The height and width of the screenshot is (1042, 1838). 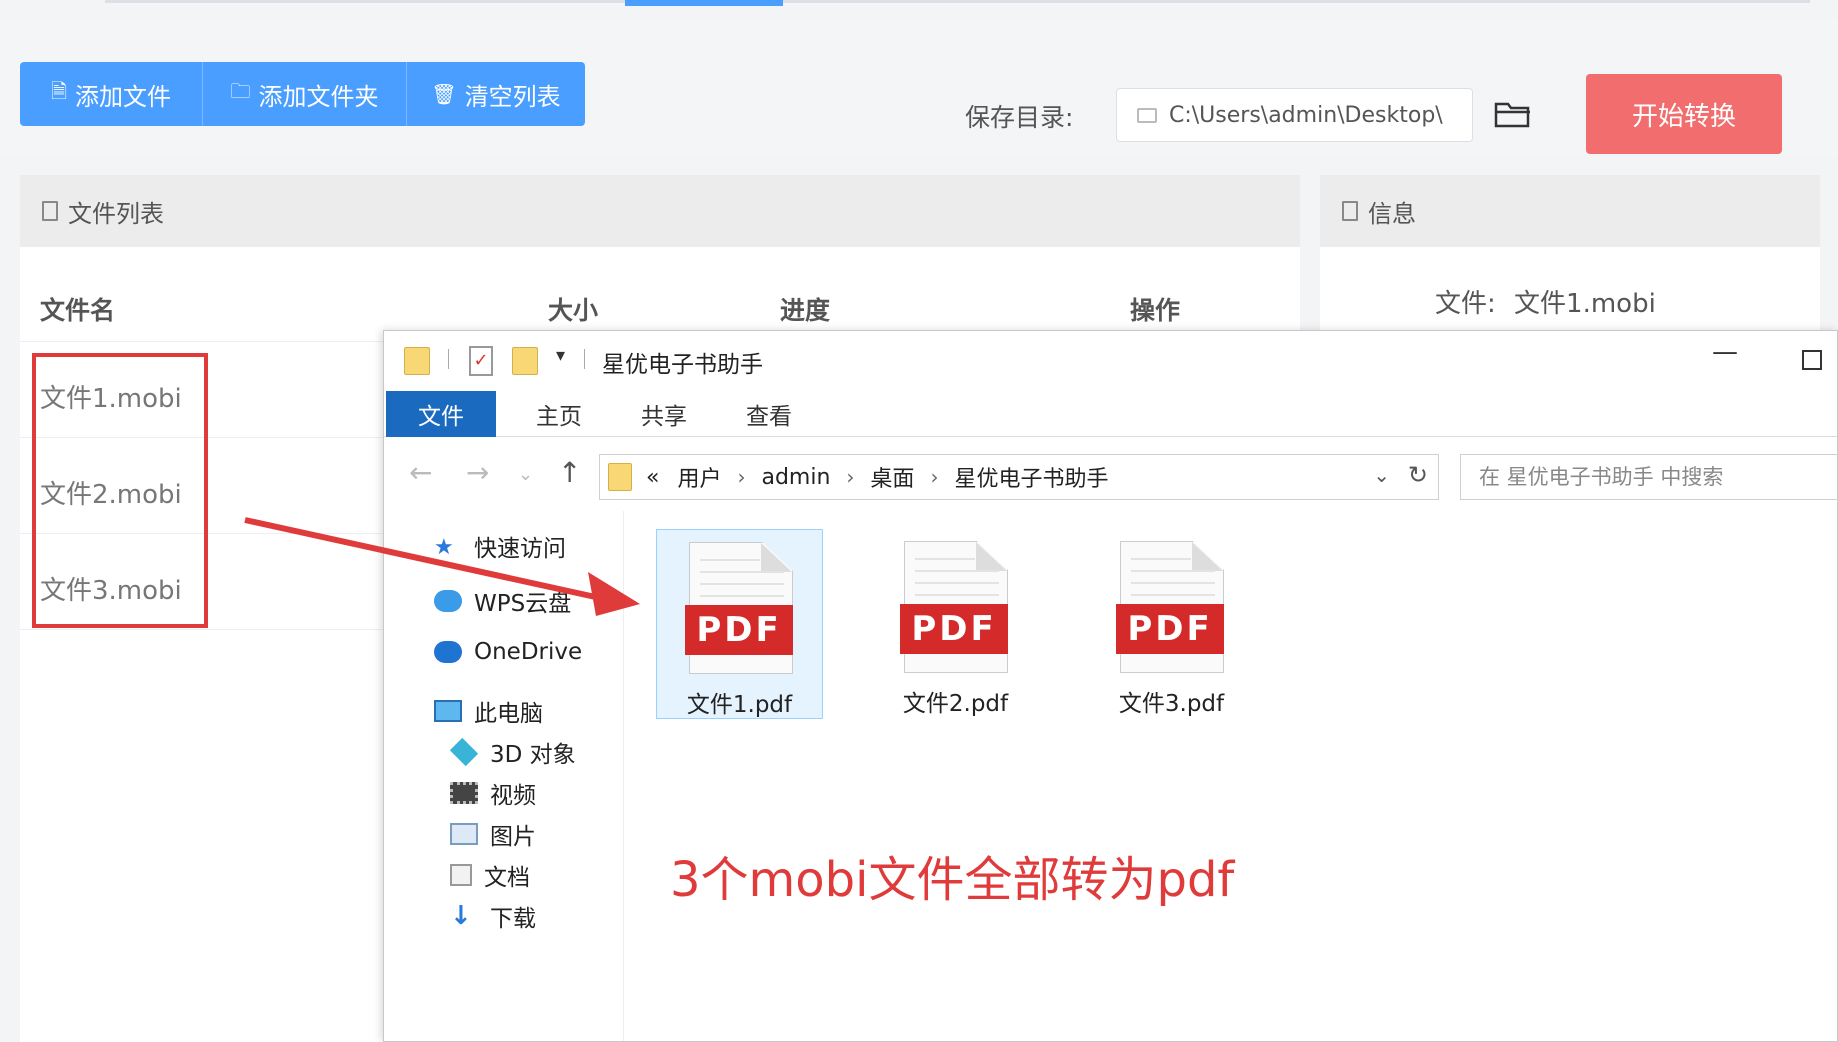 I want to click on folder-outline-icon, so click(x=1147, y=115).